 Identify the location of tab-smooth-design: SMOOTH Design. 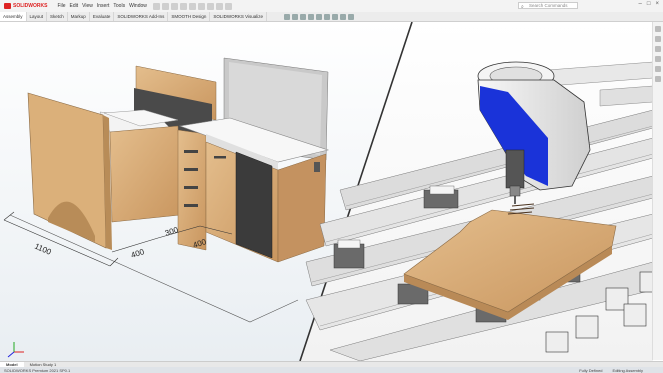
(189, 16).